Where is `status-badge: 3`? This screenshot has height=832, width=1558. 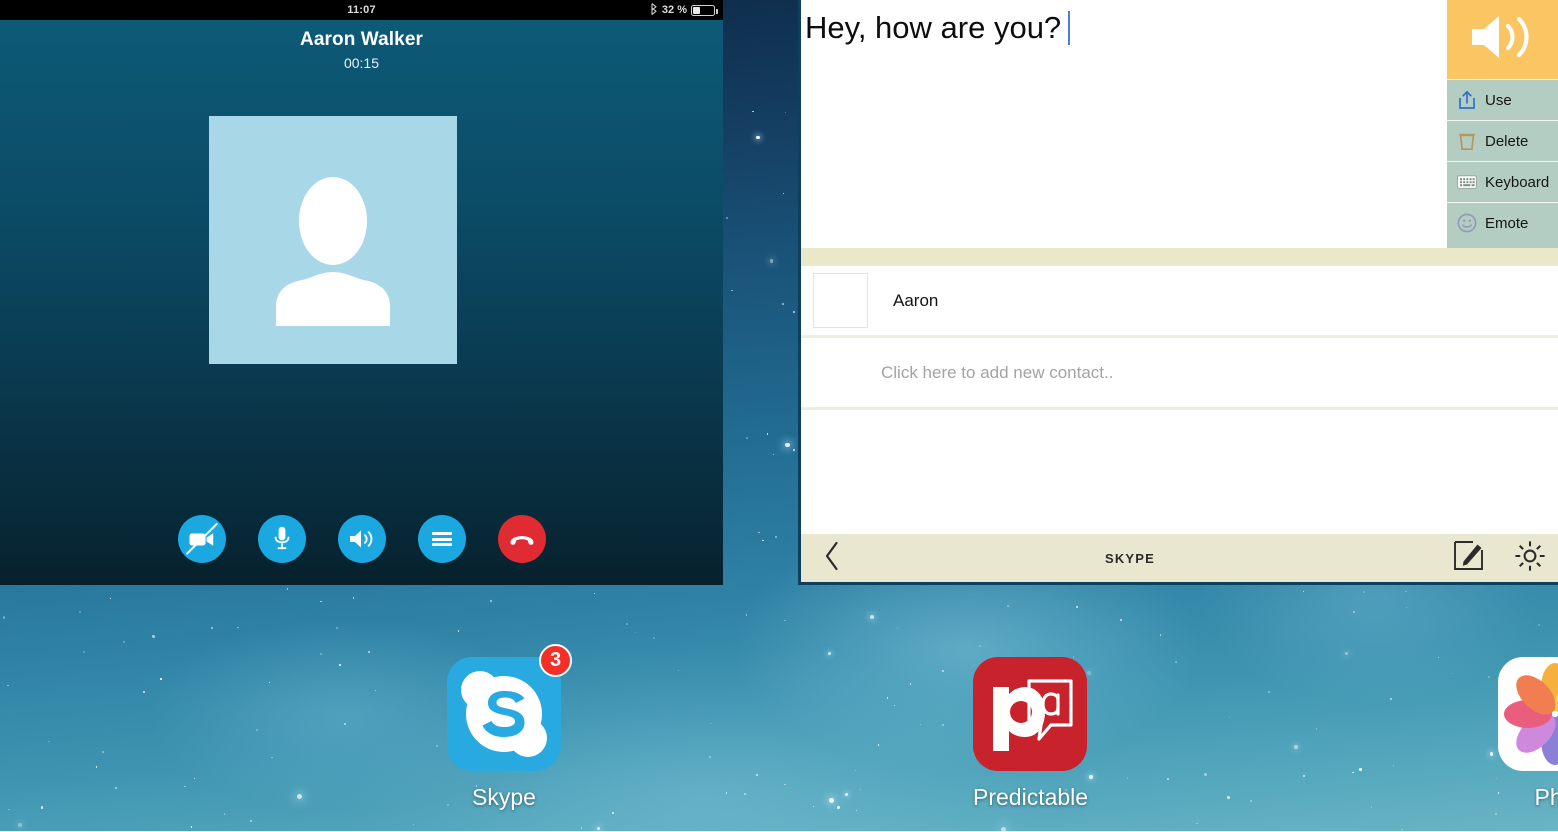 status-badge: 3 is located at coordinates (555, 660).